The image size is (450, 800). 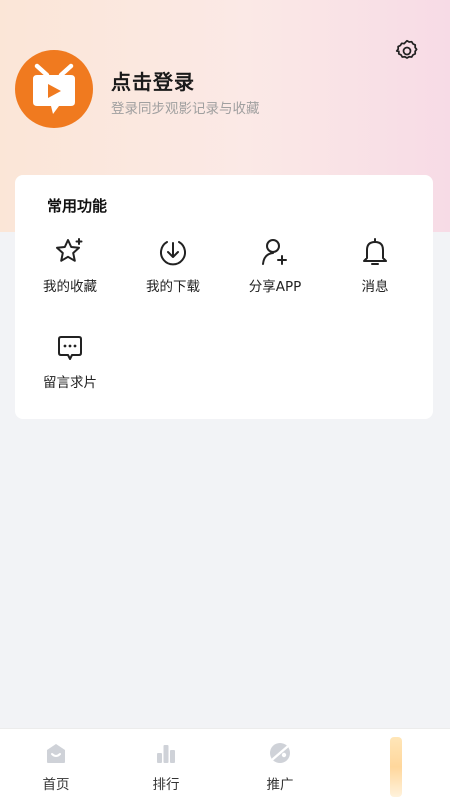 What do you see at coordinates (166, 753) in the screenshot?
I see `chart-bars-icon` at bounding box center [166, 753].